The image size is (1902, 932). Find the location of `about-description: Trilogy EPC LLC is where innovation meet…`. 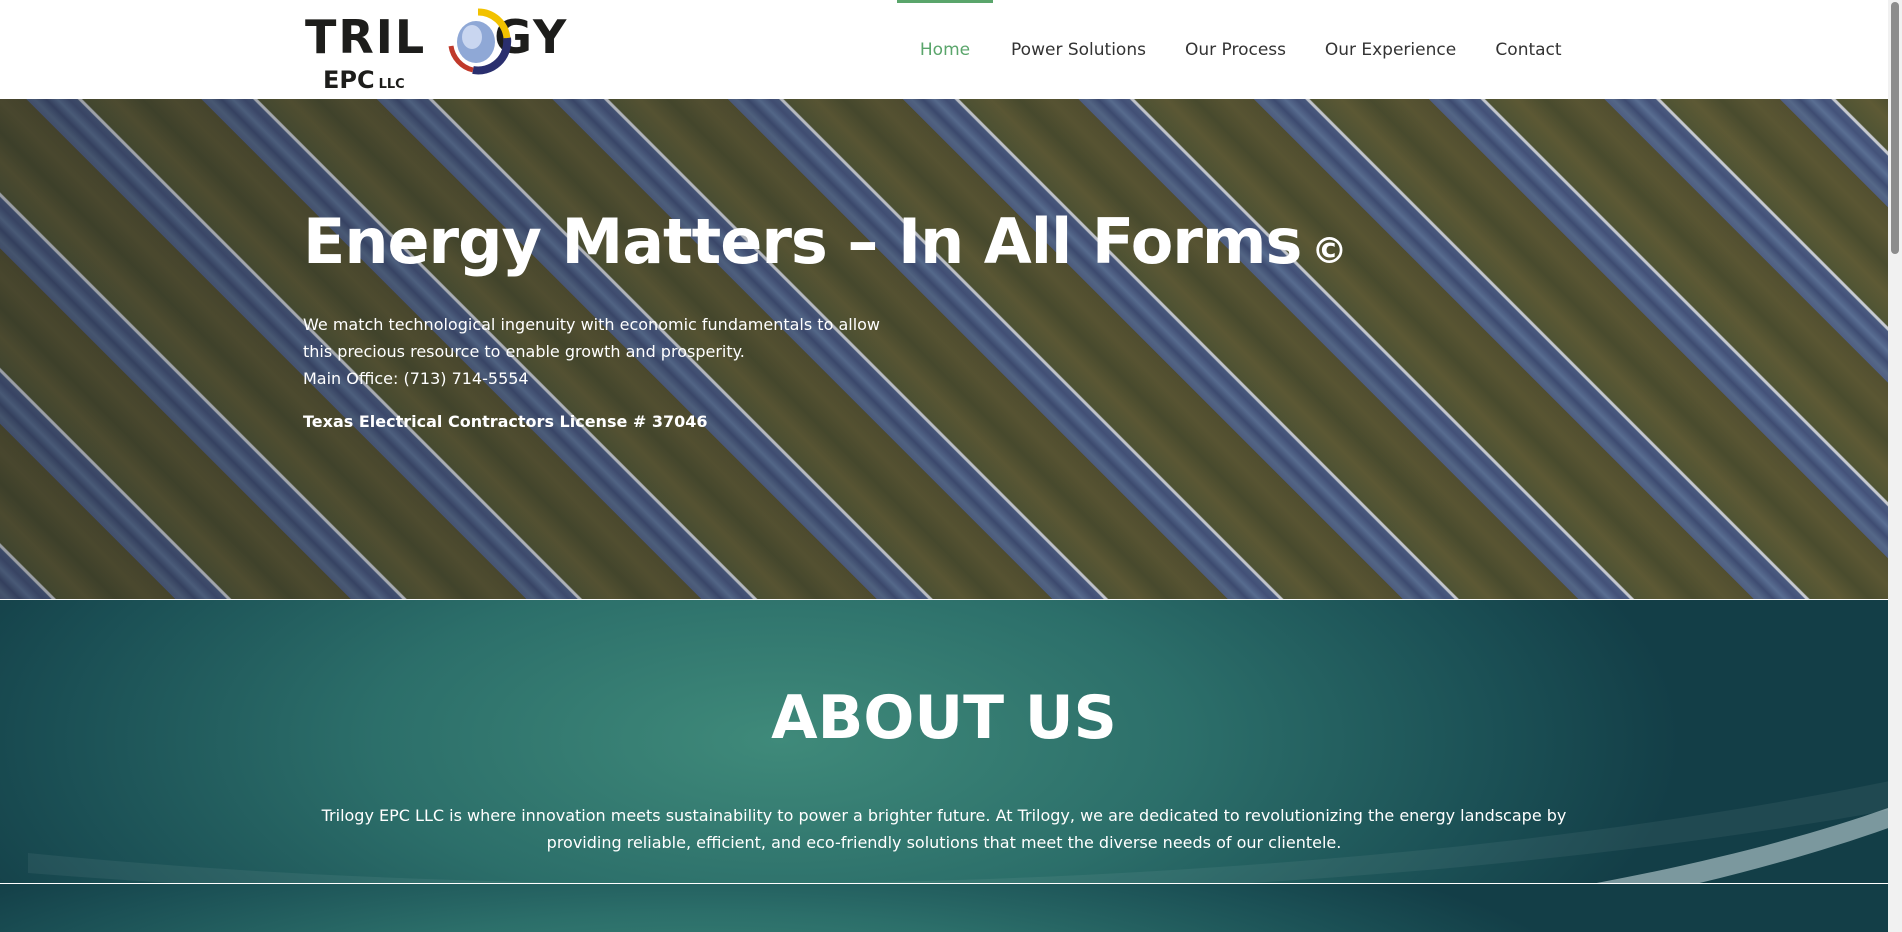

about-description: Trilogy EPC LLC is where innovation meet… is located at coordinates (944, 829).